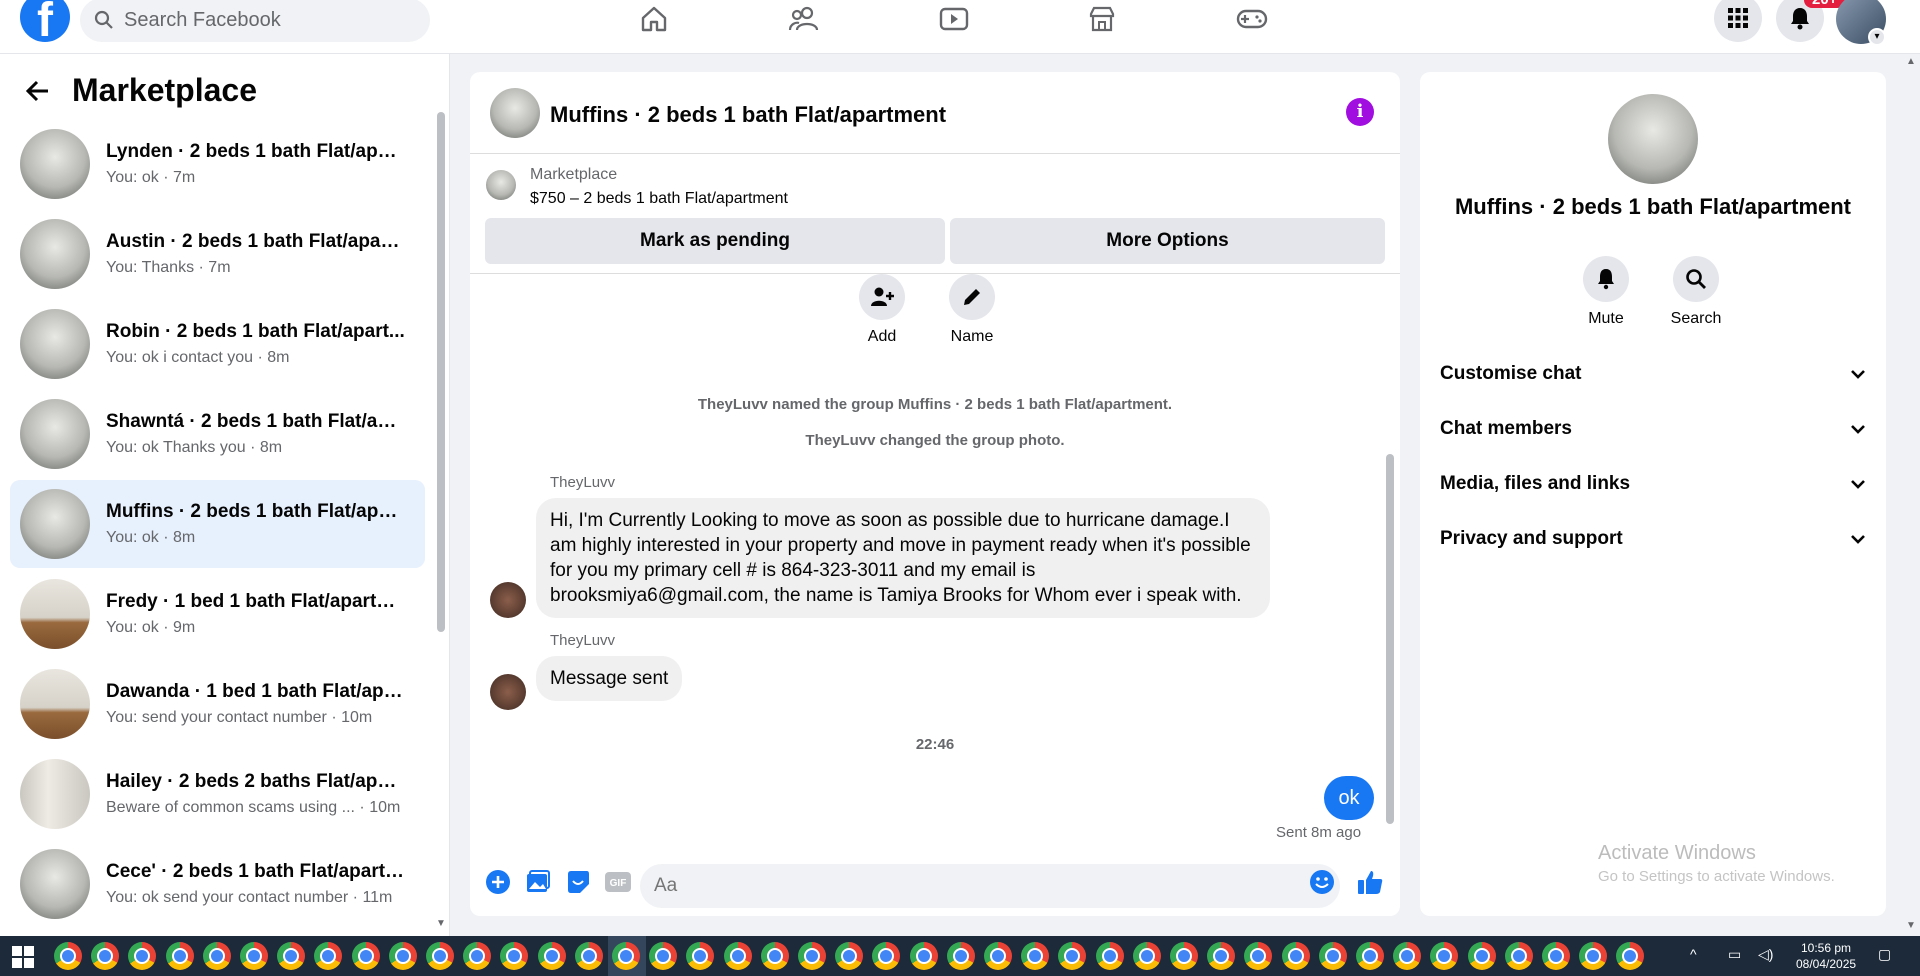  Describe the element at coordinates (1653, 429) in the screenshot. I see `section-chat-members: Chat members` at that location.